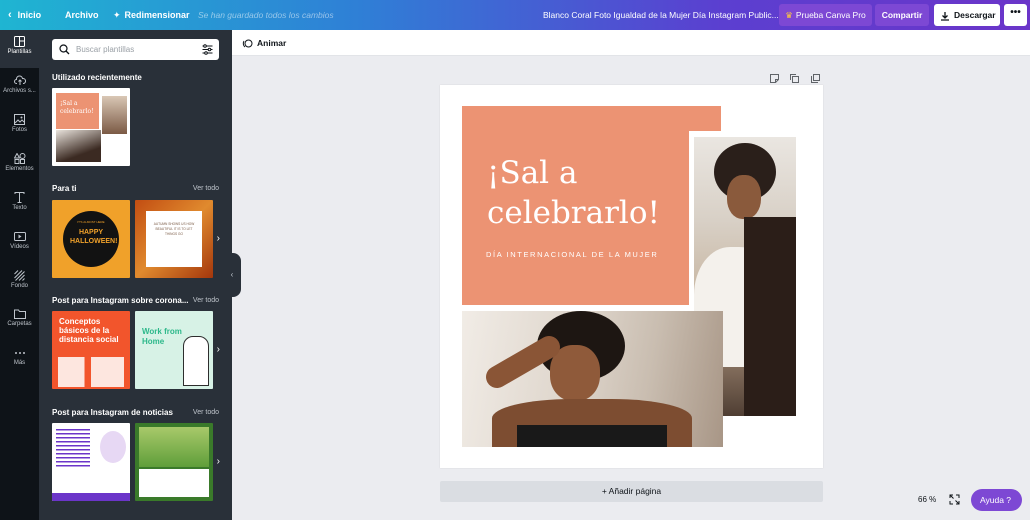 The image size is (1030, 520). What do you see at coordinates (89, 330) in the screenshot?
I see `thumb-concepts-text: Conceptos básicos de la distancia social` at bounding box center [89, 330].